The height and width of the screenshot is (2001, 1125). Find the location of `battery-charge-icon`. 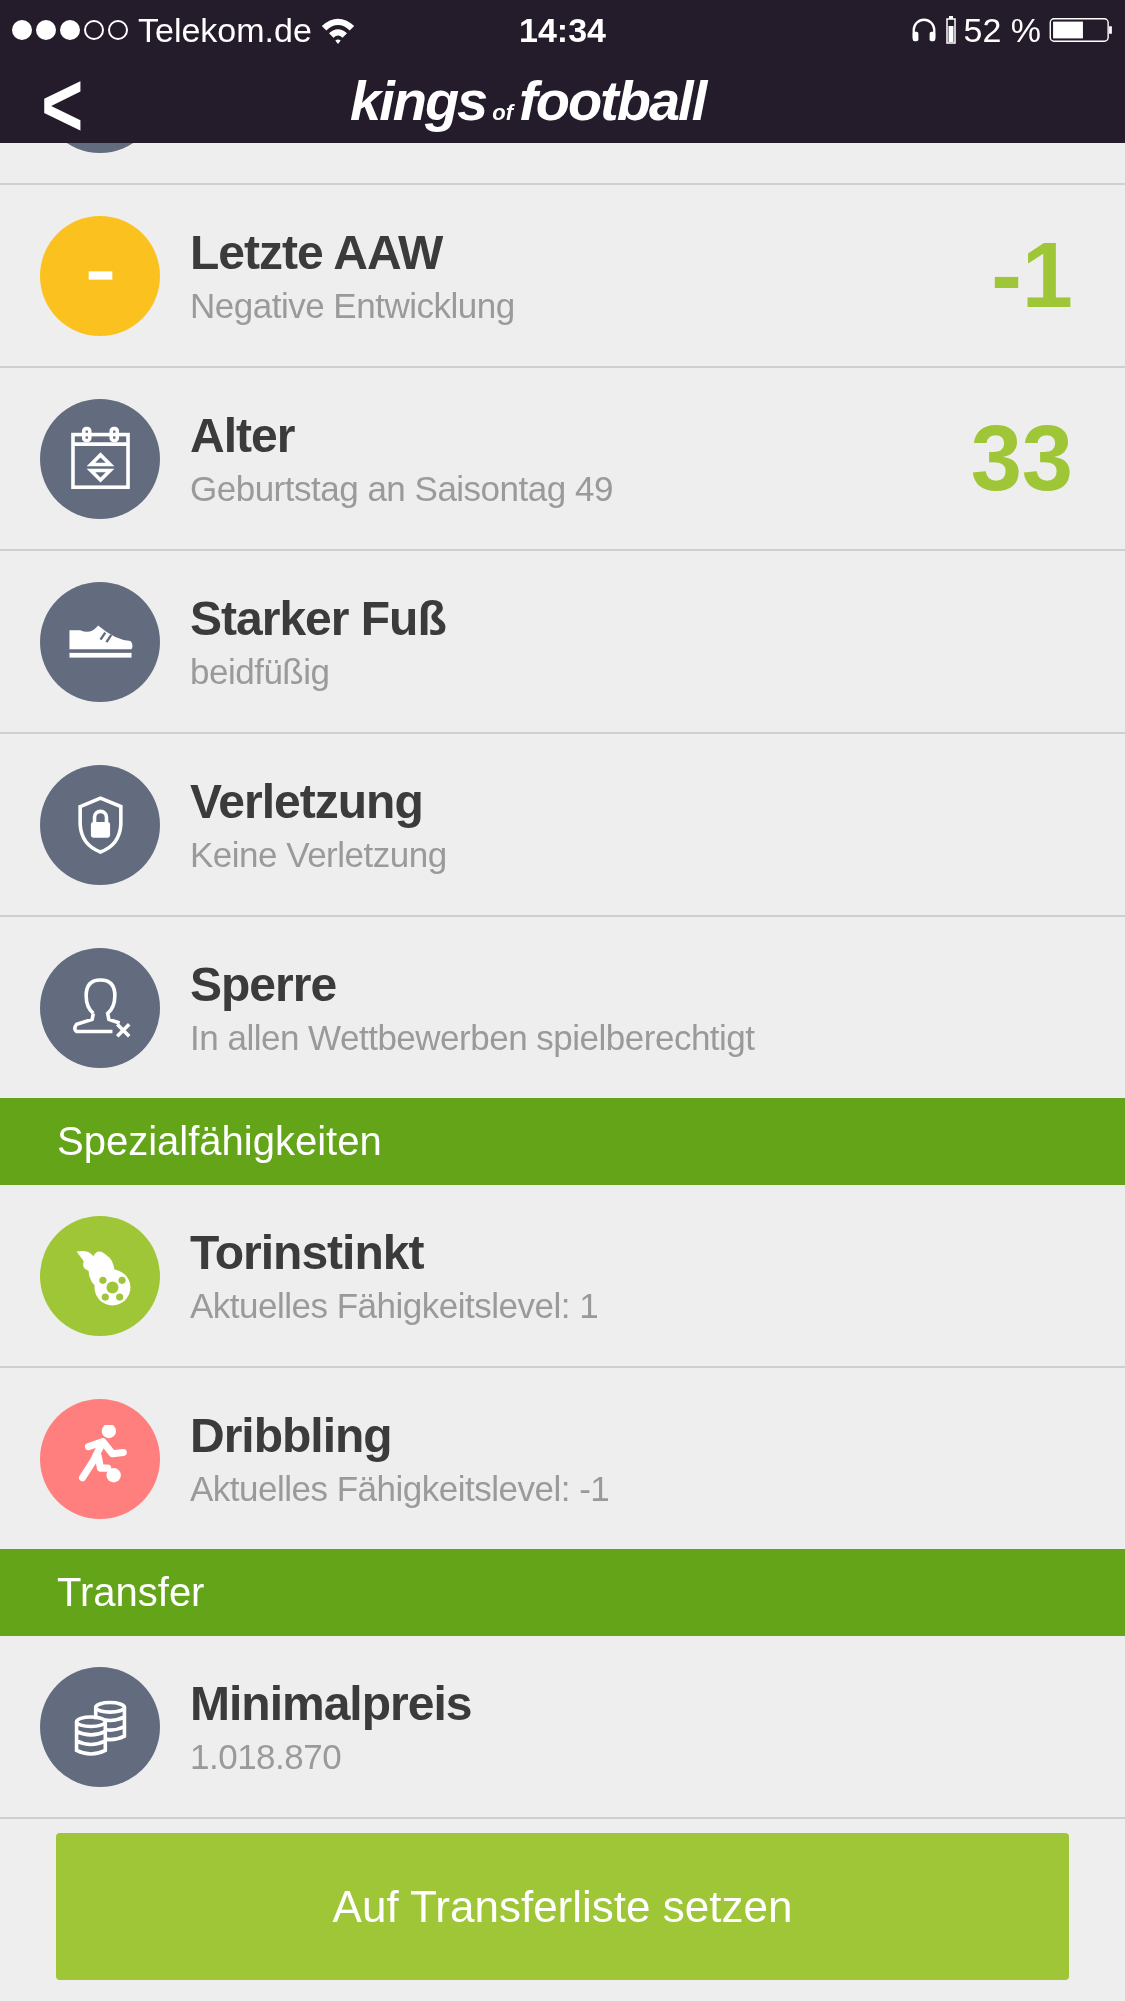

battery-charge-icon is located at coordinates (950, 30).